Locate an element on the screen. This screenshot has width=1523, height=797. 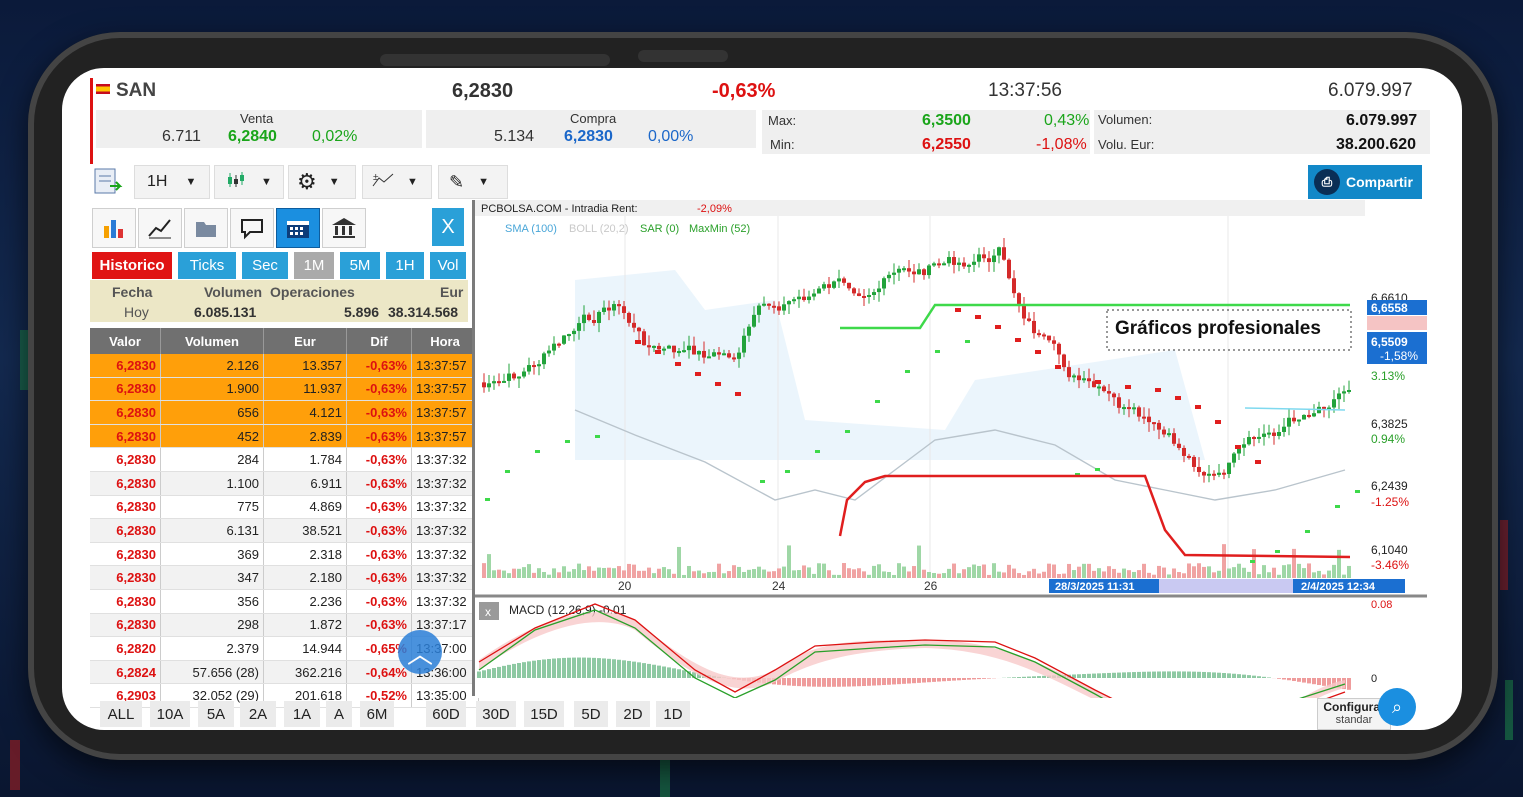
drawing-select: ✎ ▼ is located at coordinates (473, 182).